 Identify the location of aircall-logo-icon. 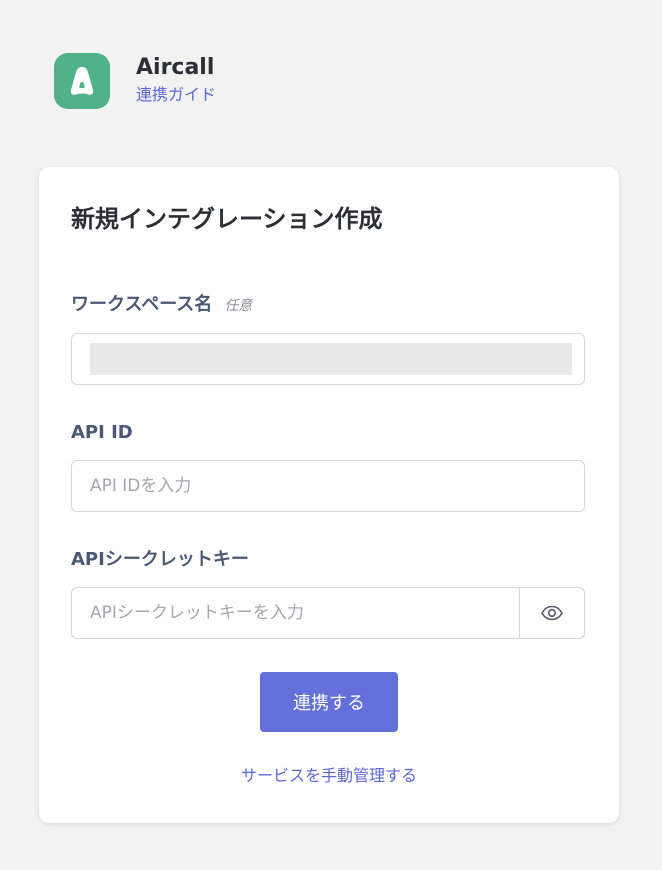
(82, 81).